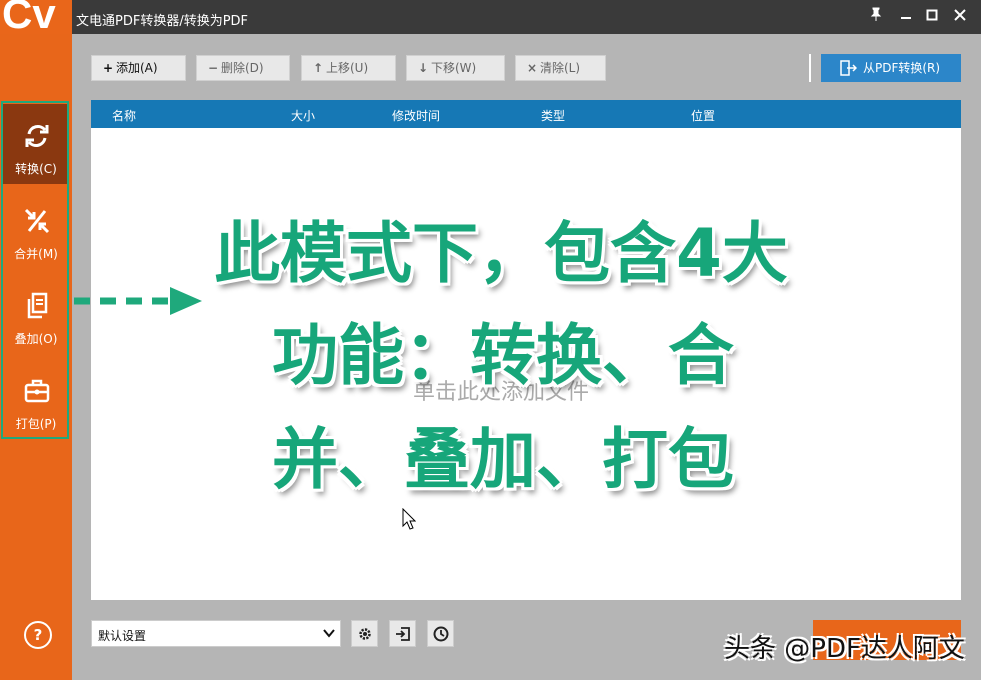 The image size is (981, 680). What do you see at coordinates (876, 17) in the screenshot?
I see `pin-icon` at bounding box center [876, 17].